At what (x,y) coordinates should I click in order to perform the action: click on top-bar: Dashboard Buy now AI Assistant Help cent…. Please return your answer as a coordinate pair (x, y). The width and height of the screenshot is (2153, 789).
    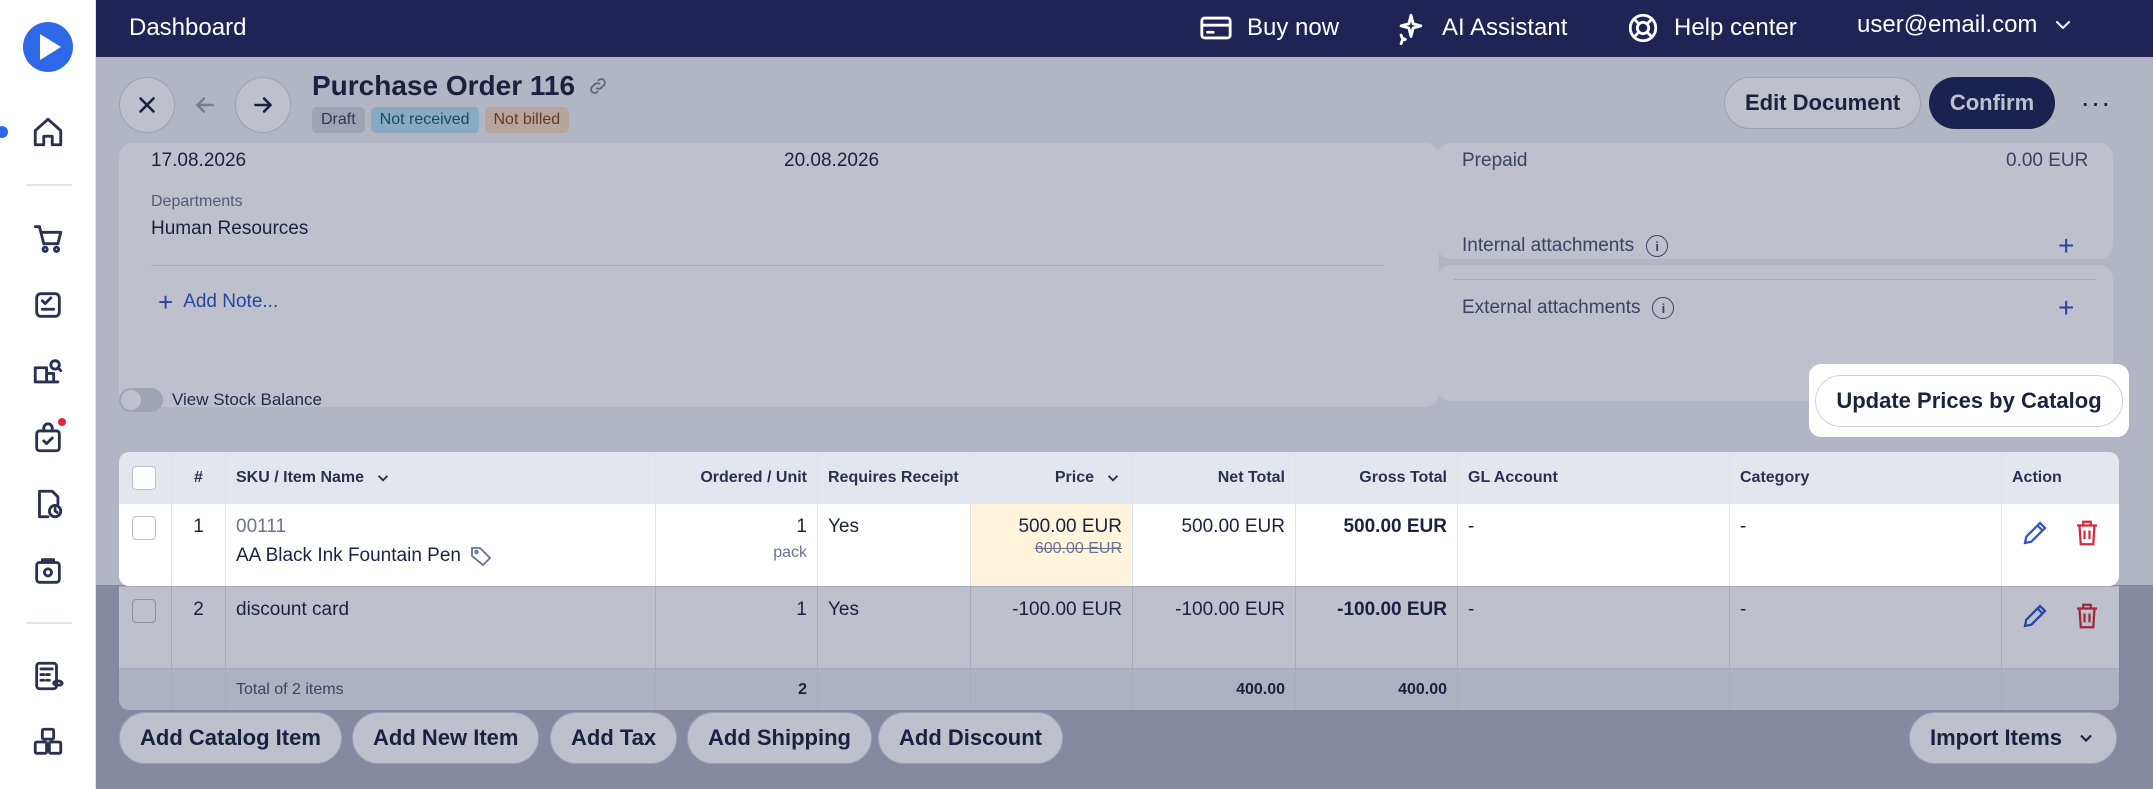
    Looking at the image, I should click on (1124, 28).